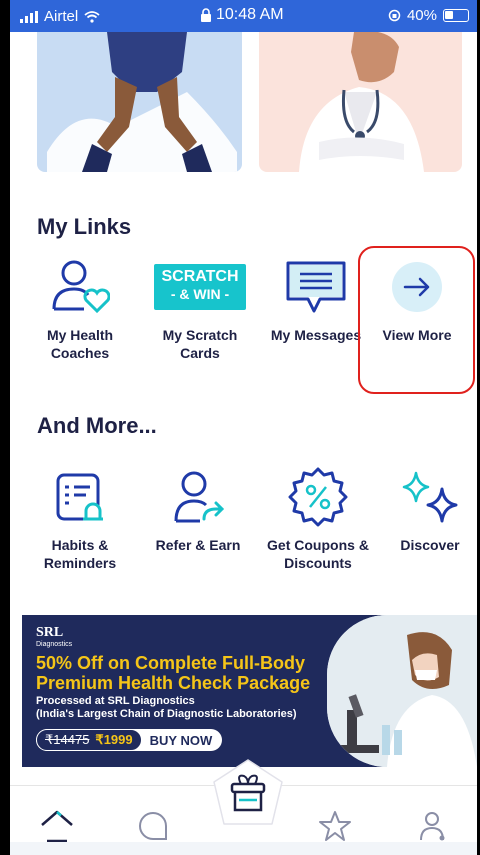  I want to click on my-links-title: My Links, so click(84, 226).